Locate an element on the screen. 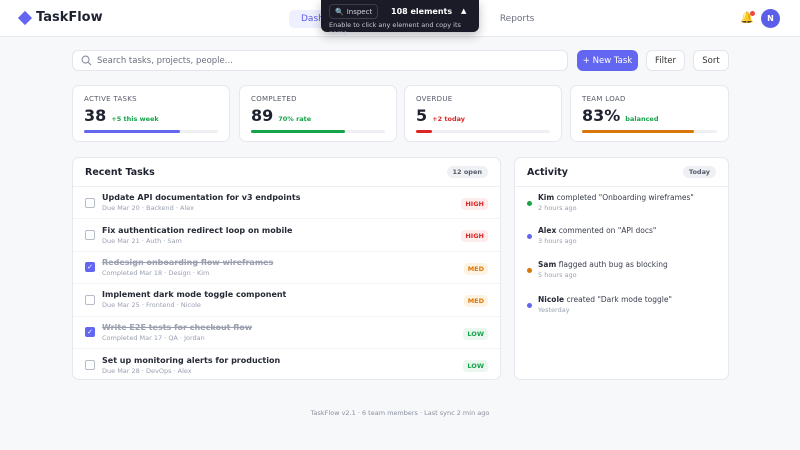 Image resolution: width=800 pixels, height=450 pixels. stat-delta: 70% rate is located at coordinates (295, 119).